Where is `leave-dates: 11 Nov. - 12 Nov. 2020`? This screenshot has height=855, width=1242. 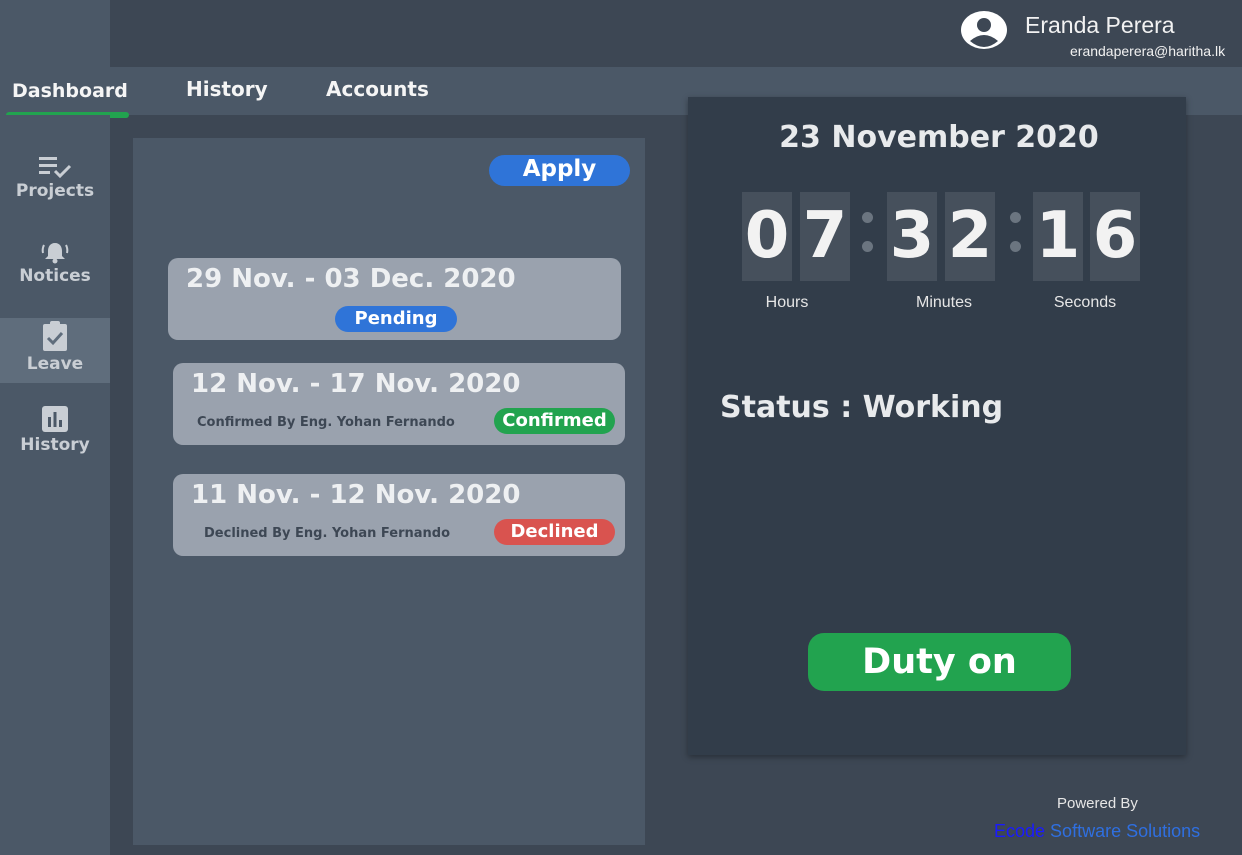
leave-dates: 11 Nov. - 12 Nov. 2020 is located at coordinates (356, 495).